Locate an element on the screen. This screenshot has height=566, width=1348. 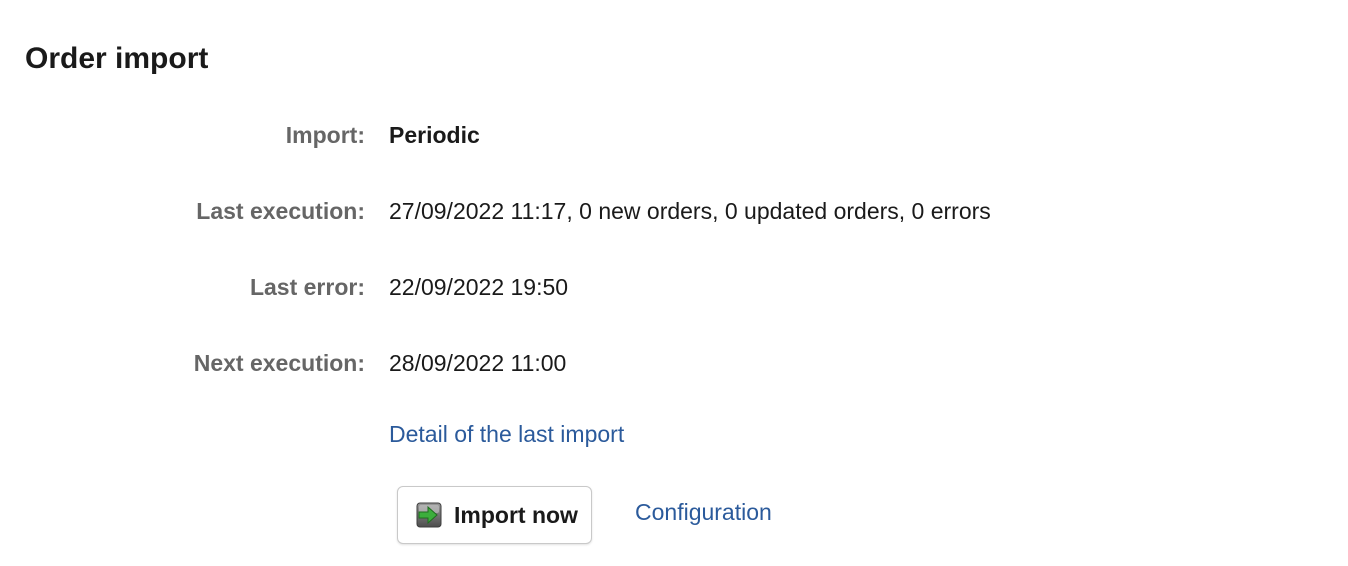
detail-last-import-link: Detail of the last import is located at coordinates (506, 434).